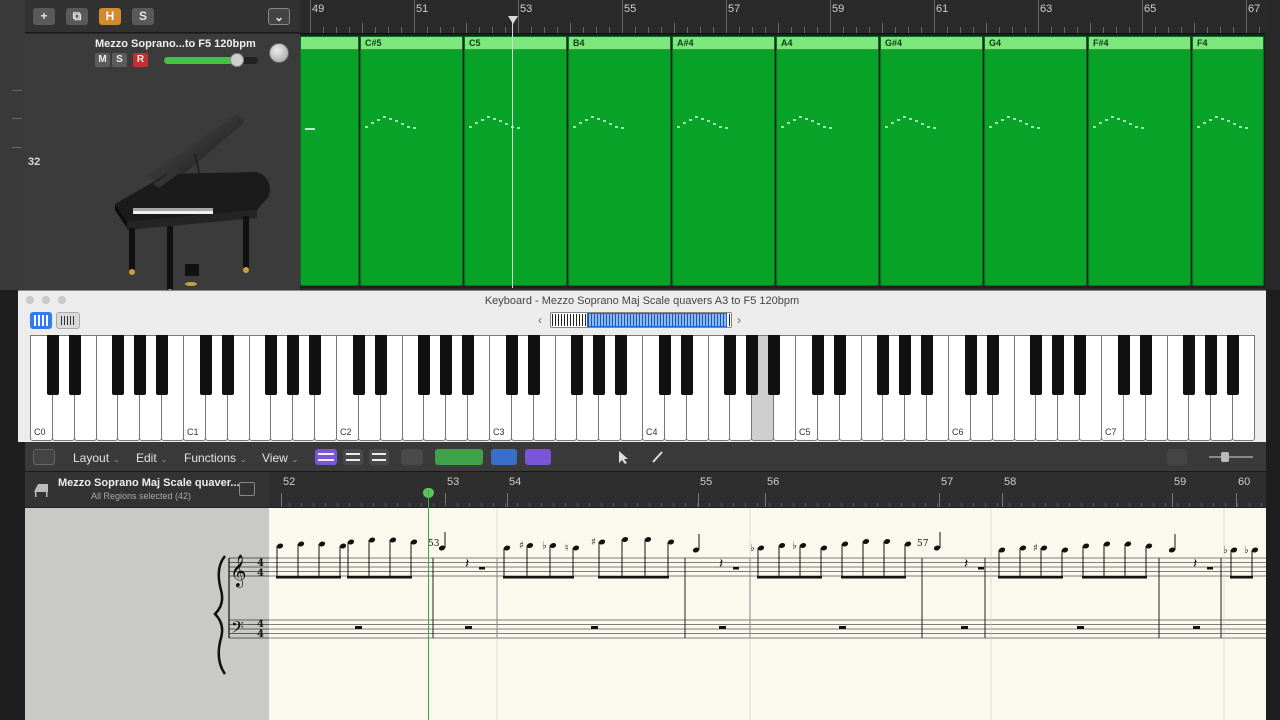  I want to click on black-key-Asharp1, so click(315, 365).